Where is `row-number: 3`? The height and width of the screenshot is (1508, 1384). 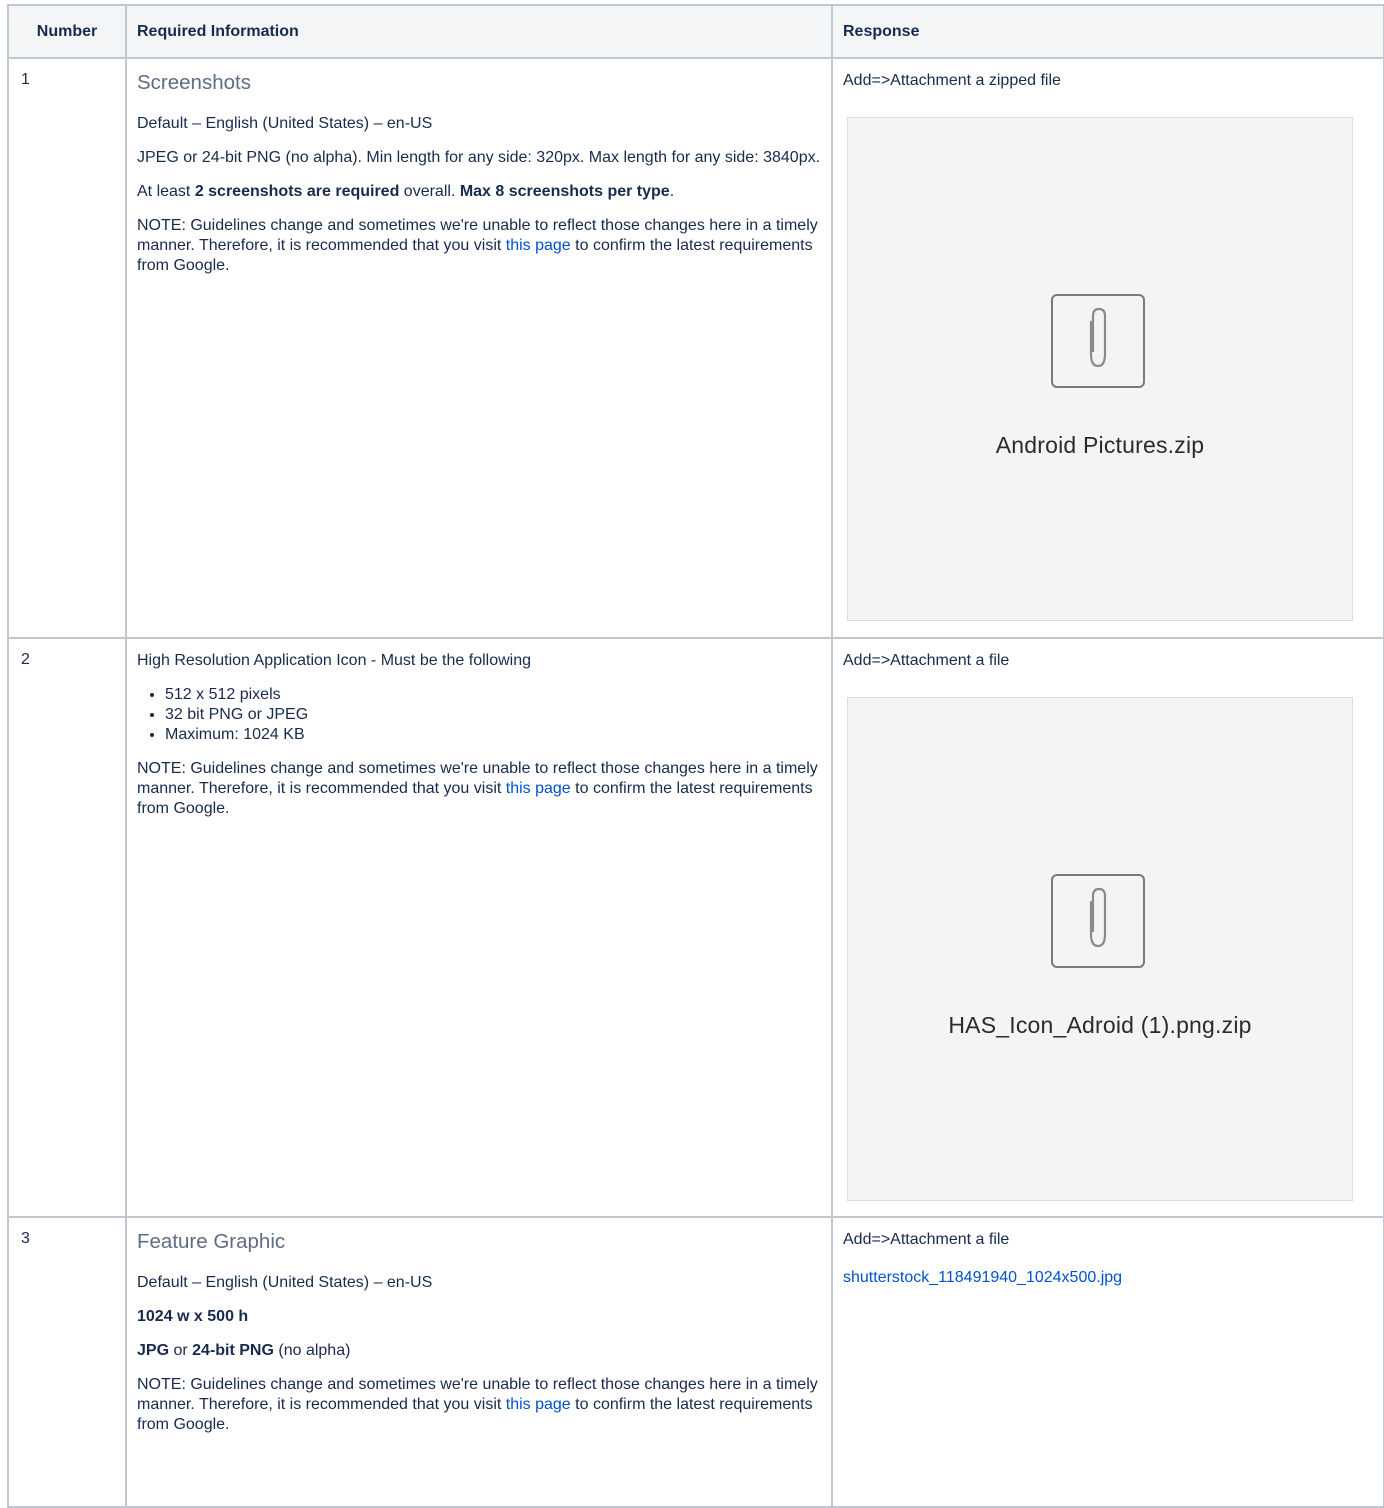
row-number: 3 is located at coordinates (67, 1362).